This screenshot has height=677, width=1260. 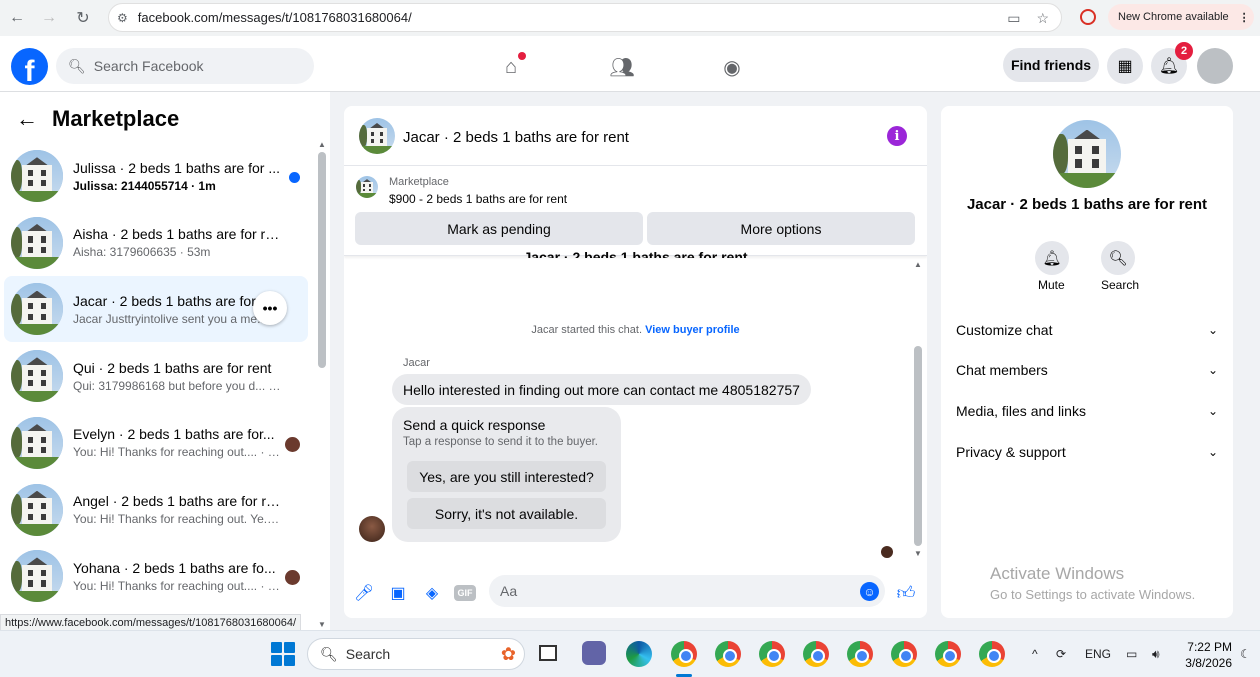 What do you see at coordinates (1087, 370) in the screenshot?
I see `chat-members-item: Chat members ⌄` at bounding box center [1087, 370].